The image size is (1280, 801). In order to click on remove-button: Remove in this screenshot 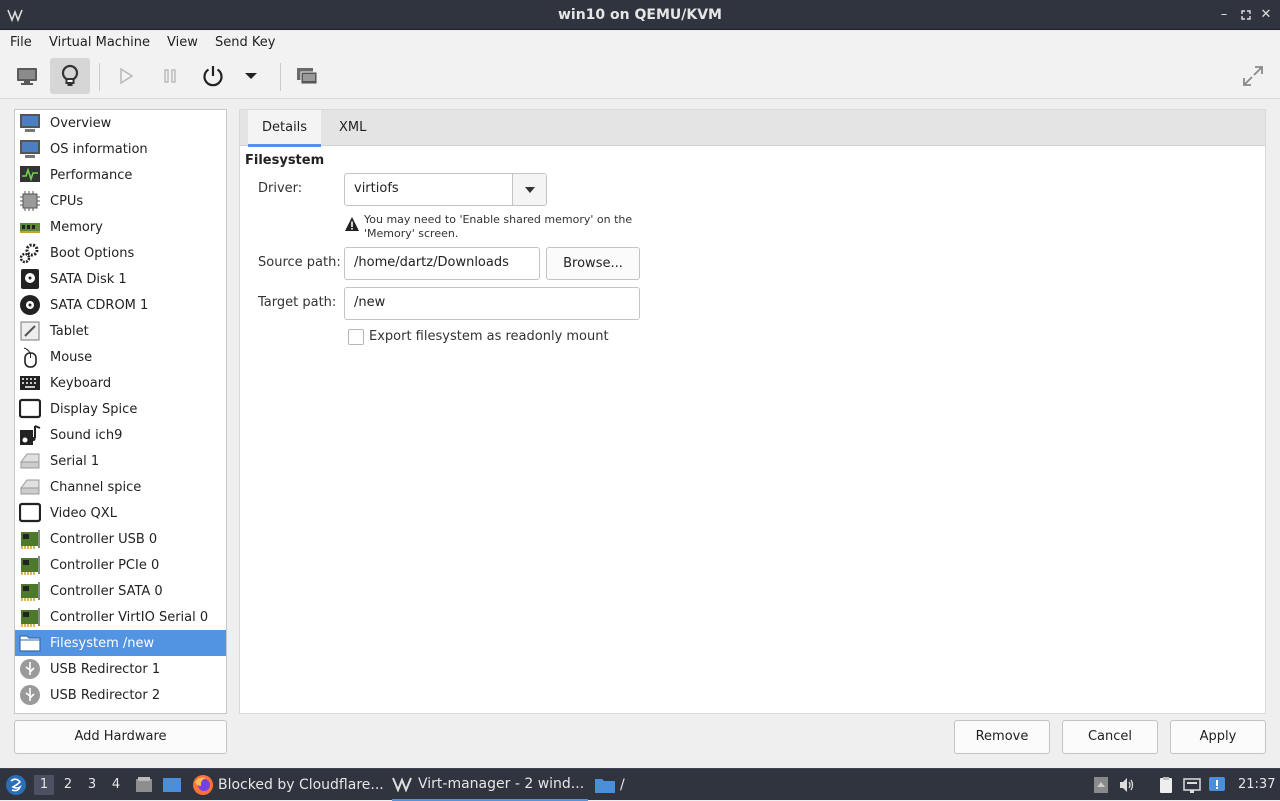, I will do `click(1002, 737)`.